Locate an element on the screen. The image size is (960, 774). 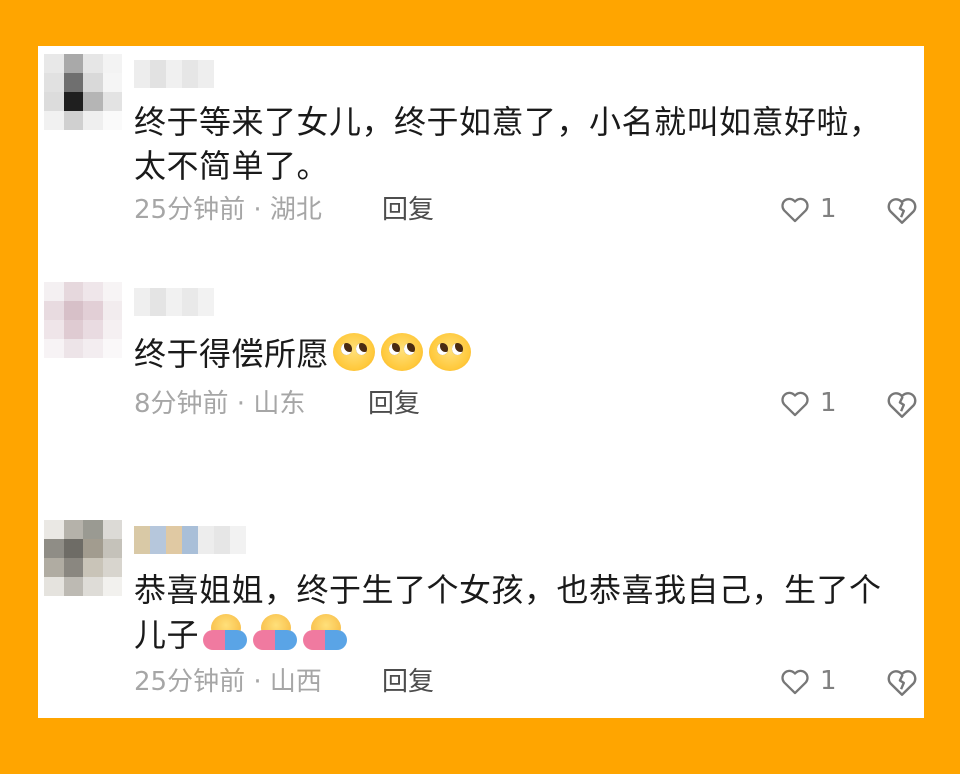
comment-location: 山西 is located at coordinates (295, 682).